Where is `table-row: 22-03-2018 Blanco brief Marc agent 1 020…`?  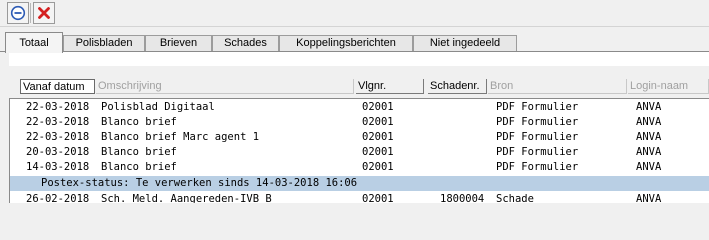
table-row: 22-03-2018 Blanco brief Marc agent 1 020… is located at coordinates (359, 137).